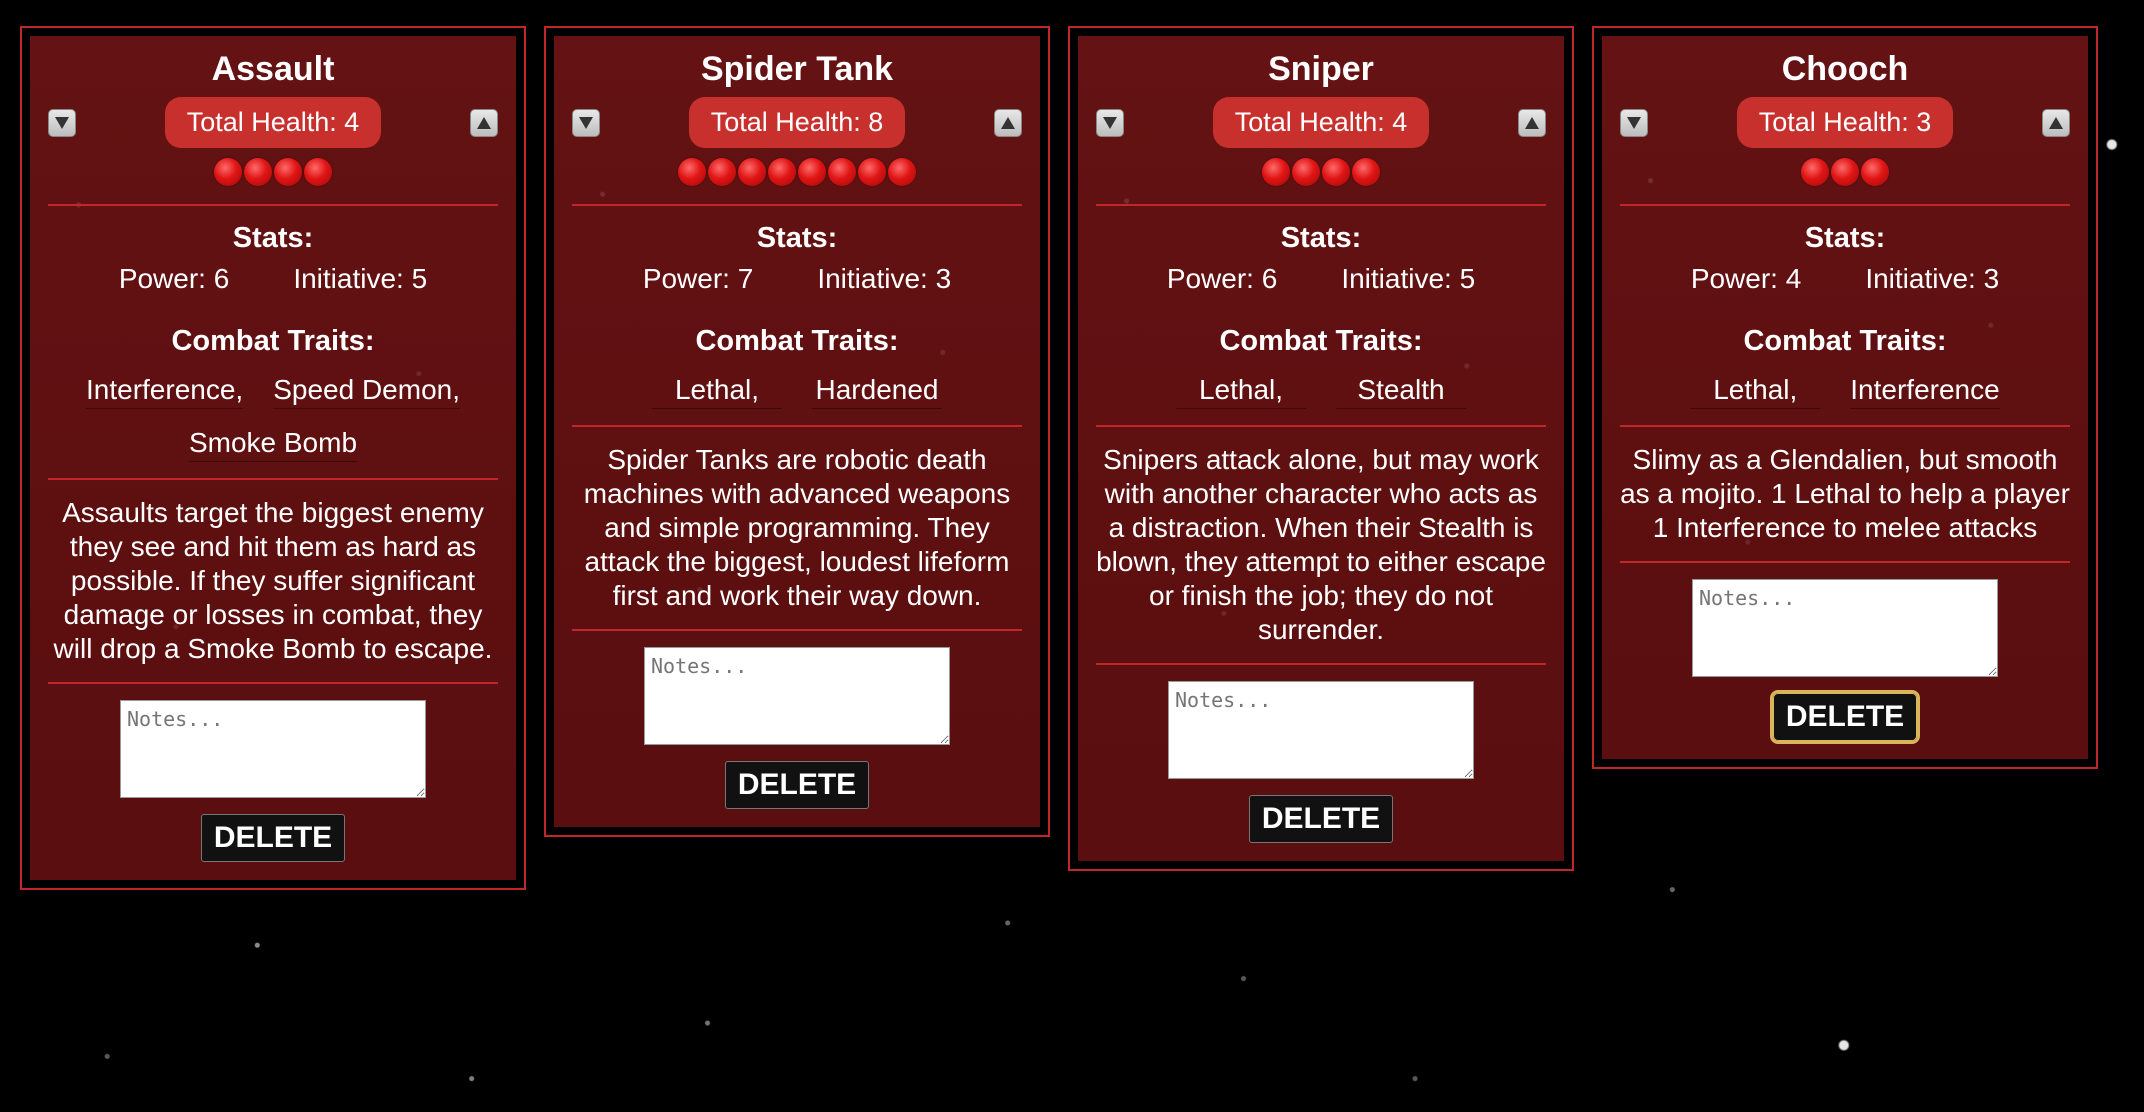 The height and width of the screenshot is (1112, 2144). I want to click on combat-trait: Hardened, so click(877, 391).